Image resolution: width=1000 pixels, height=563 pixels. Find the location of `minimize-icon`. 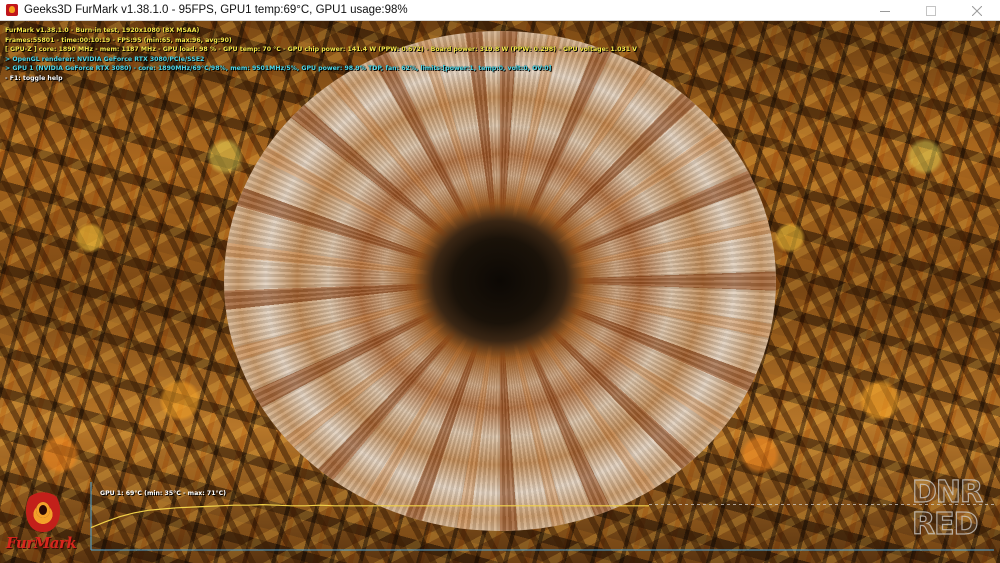

minimize-icon is located at coordinates (885, 11).